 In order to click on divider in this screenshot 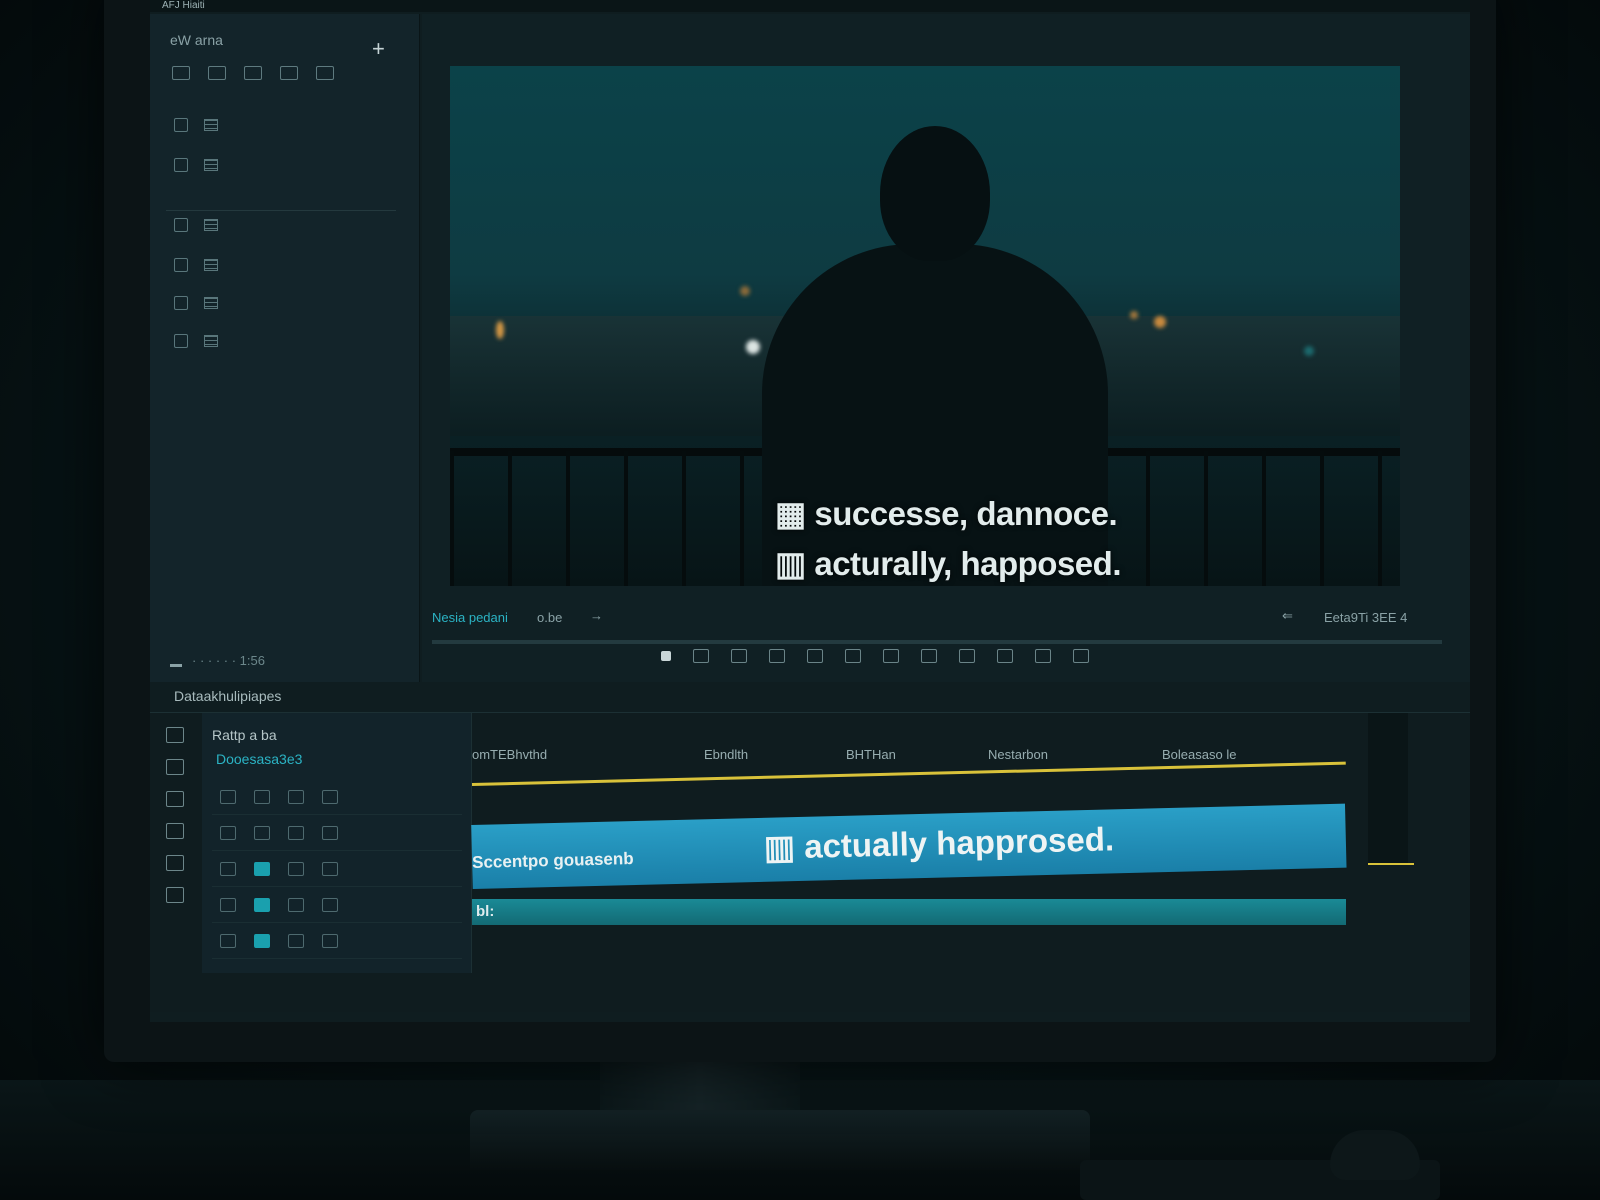, I will do `click(281, 210)`.